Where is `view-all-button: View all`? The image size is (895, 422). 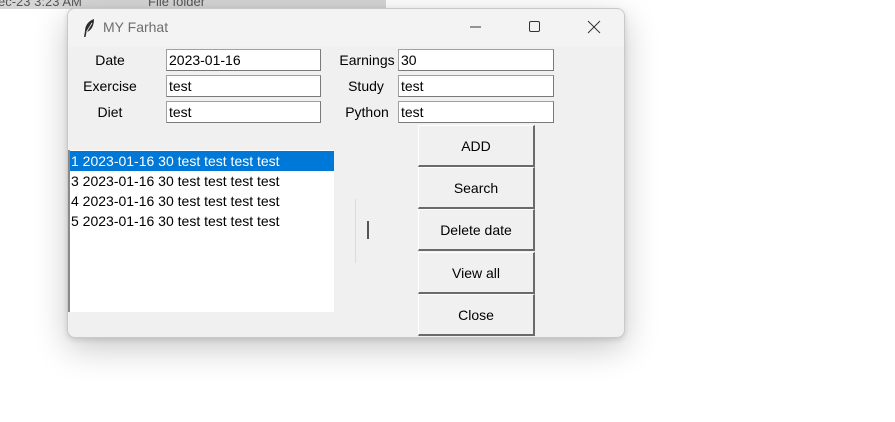 view-all-button: View all is located at coordinates (476, 273).